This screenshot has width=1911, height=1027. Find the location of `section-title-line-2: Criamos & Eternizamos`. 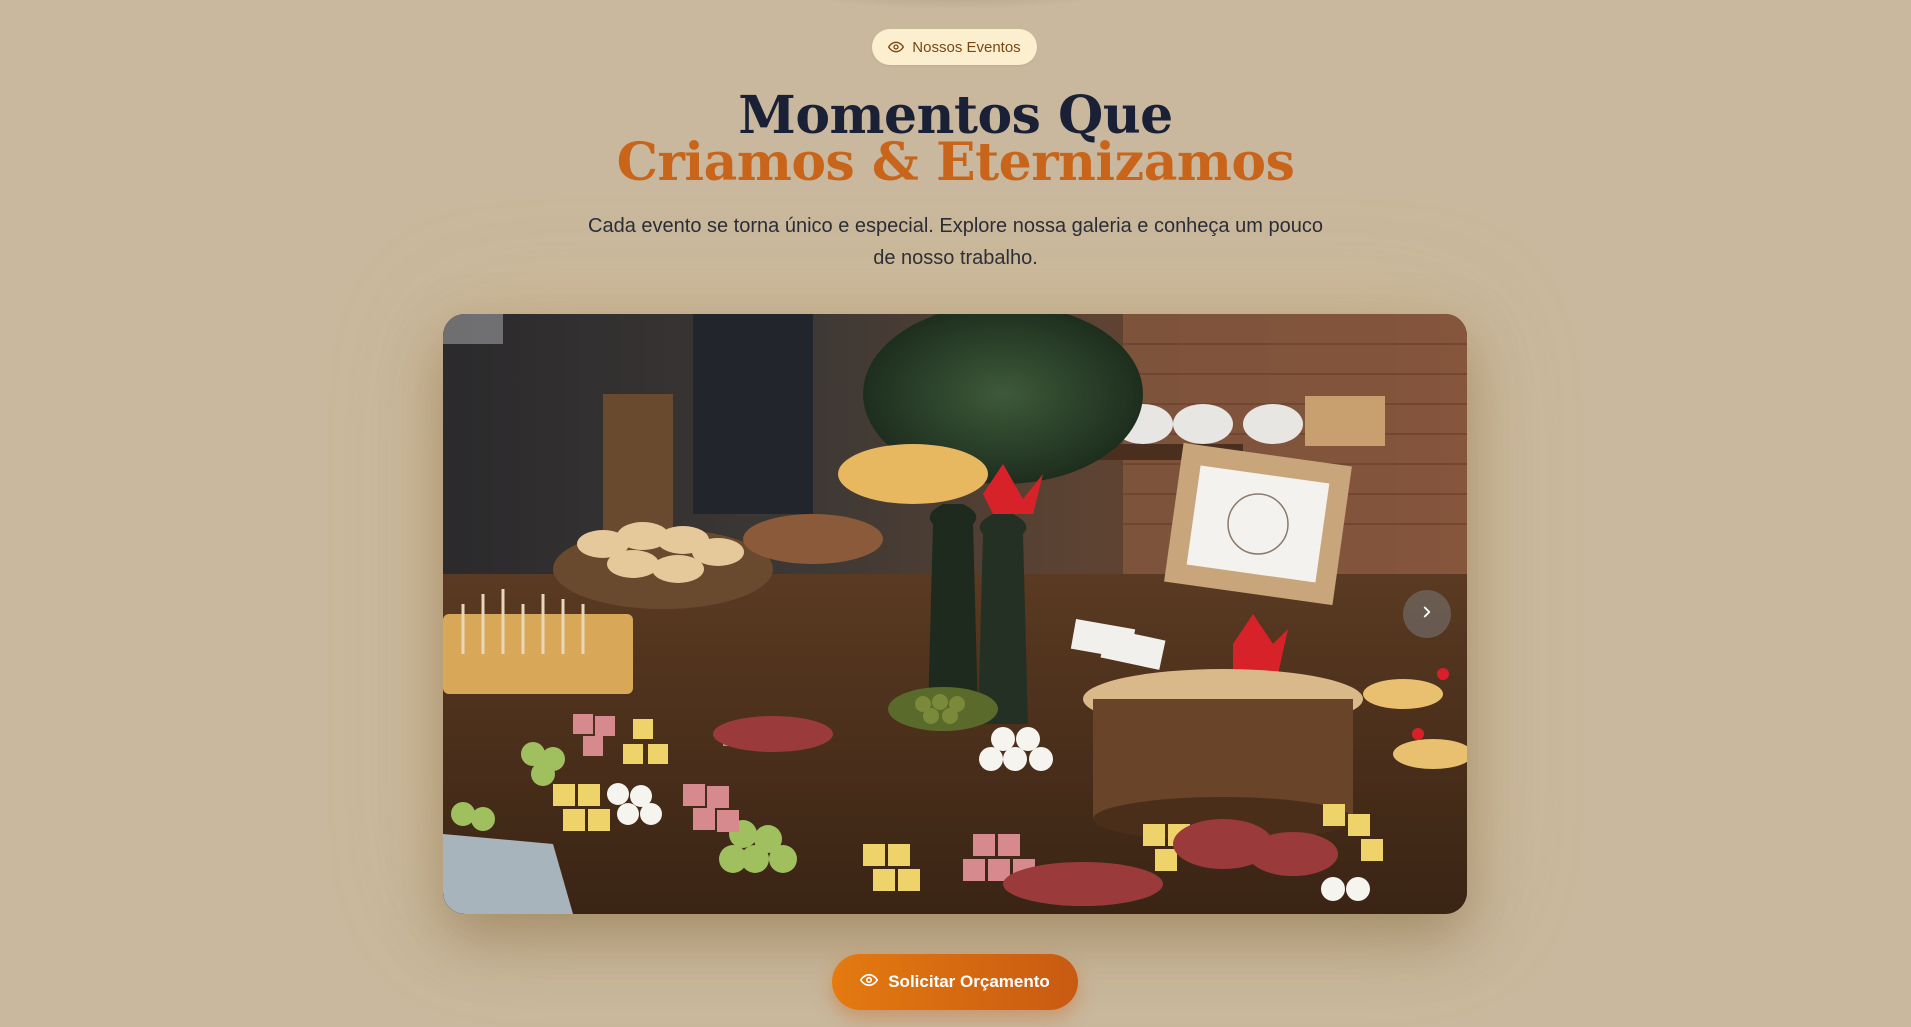

section-title-line-2: Criamos & Eternizamos is located at coordinates (955, 162).